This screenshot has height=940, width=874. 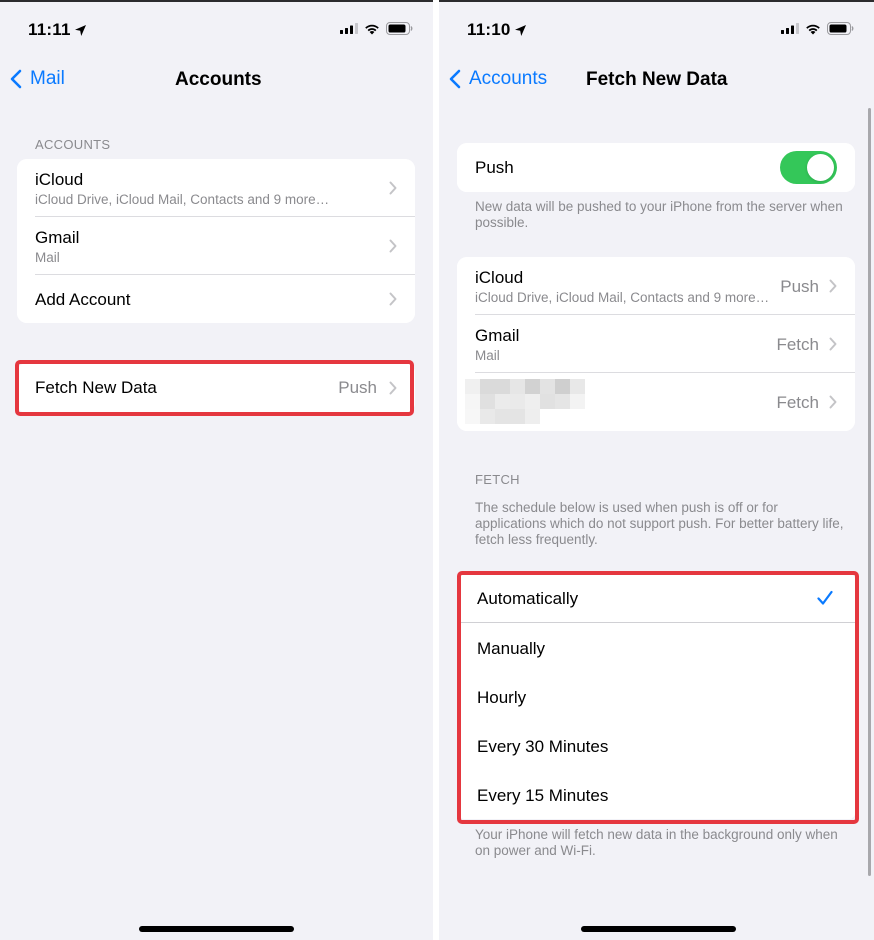 I want to click on back-button: Mail, so click(x=37, y=79).